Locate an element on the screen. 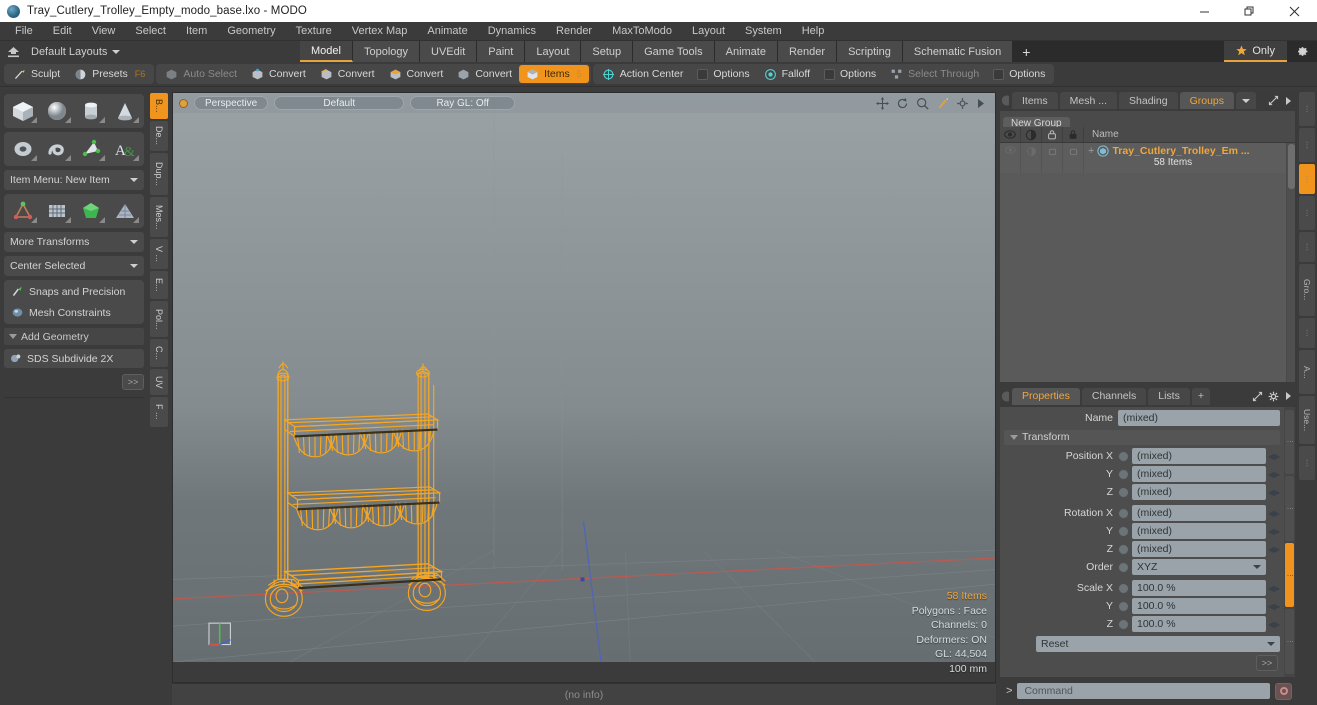  col-select is located at coordinates (1073, 134).